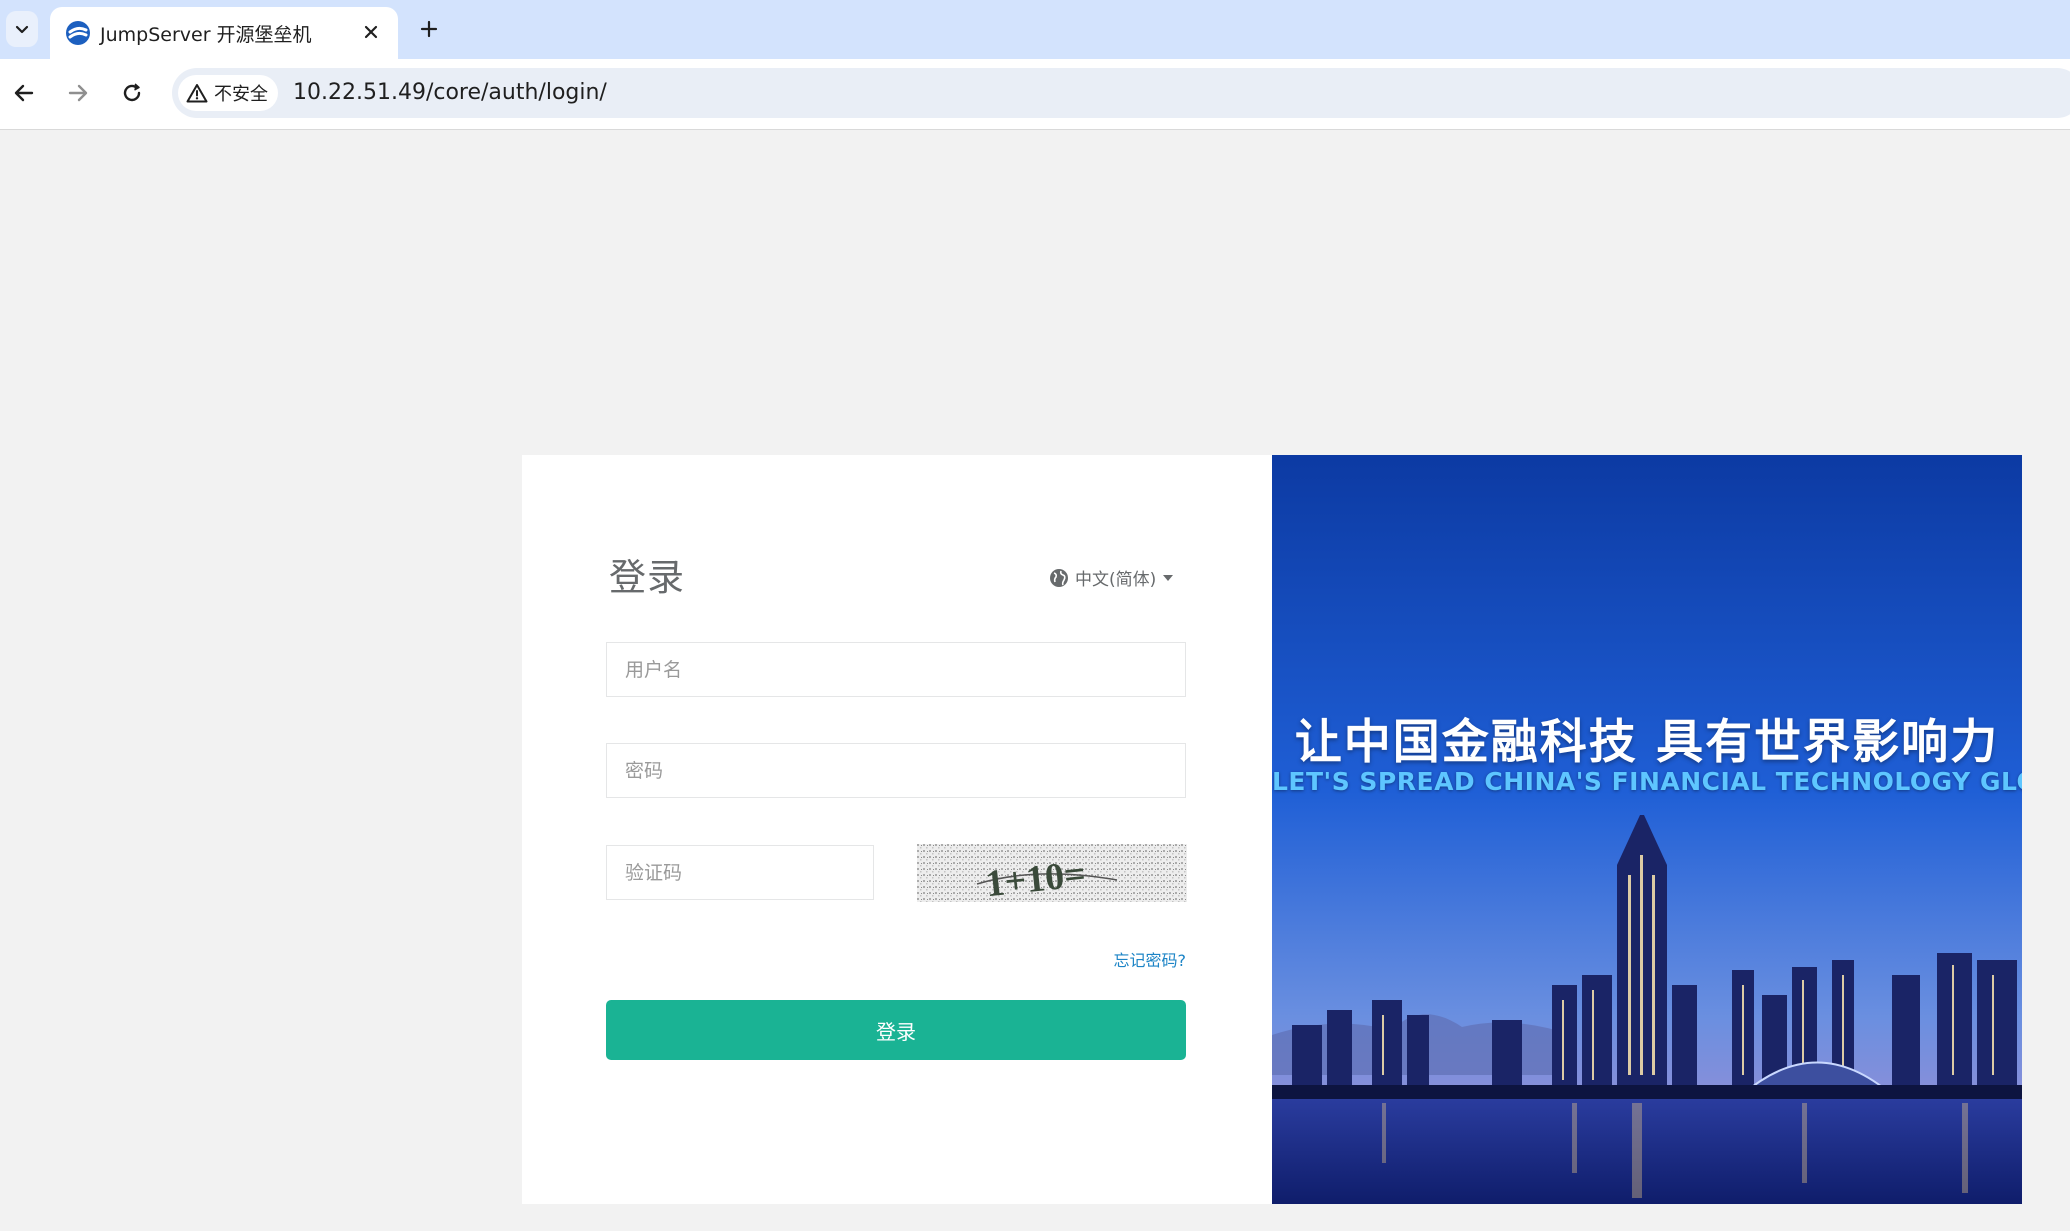 This screenshot has width=2070, height=1231. What do you see at coordinates (197, 93) in the screenshot?
I see `warning-icon` at bounding box center [197, 93].